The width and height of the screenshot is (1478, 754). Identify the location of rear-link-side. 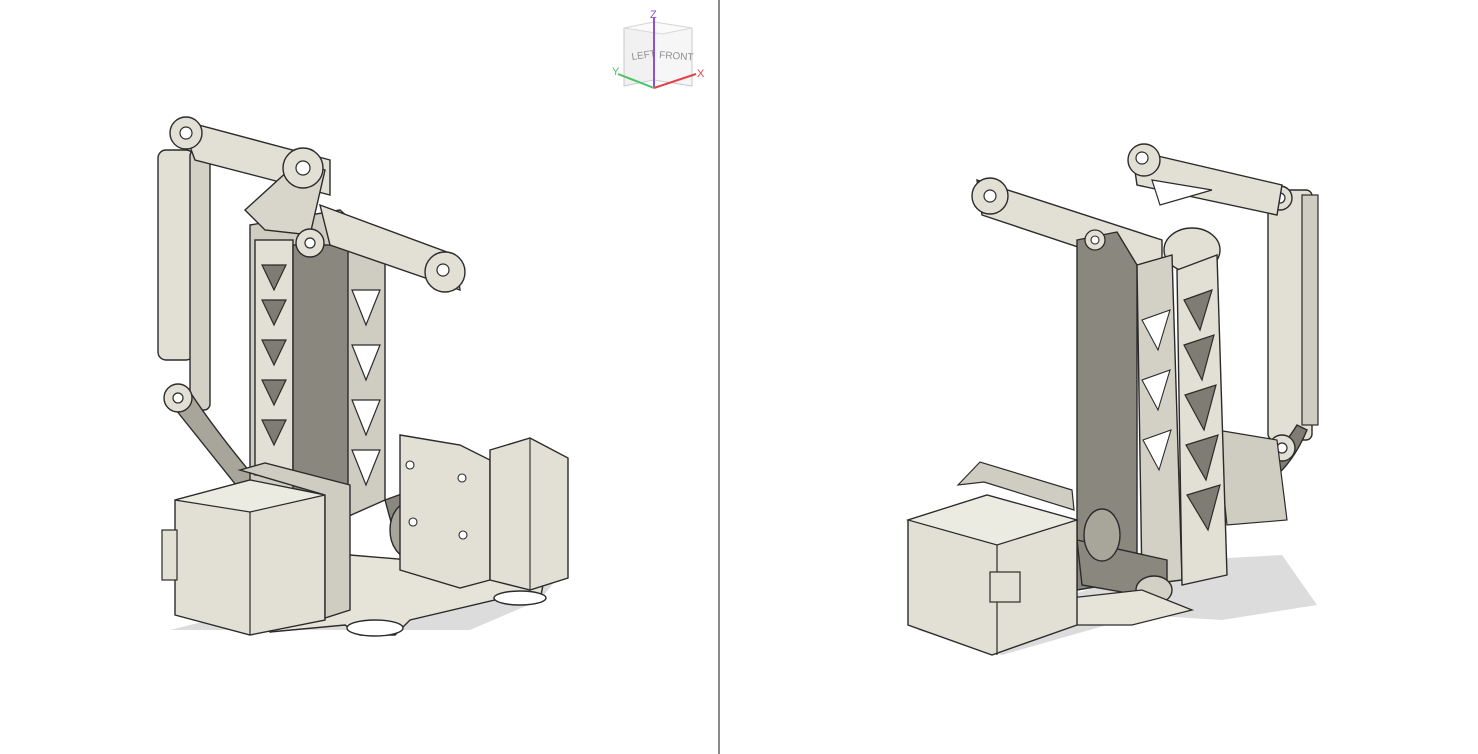
(1310, 310).